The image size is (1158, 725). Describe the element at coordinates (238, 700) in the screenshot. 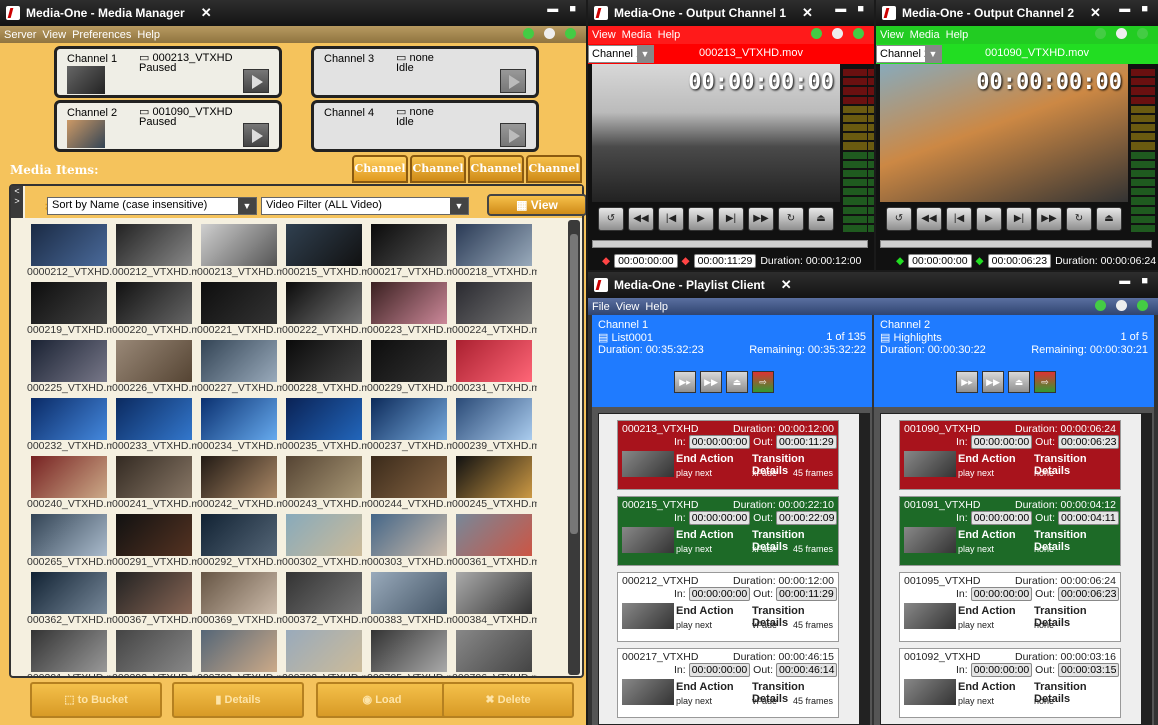

I see `details-button: ▮ Details` at that location.